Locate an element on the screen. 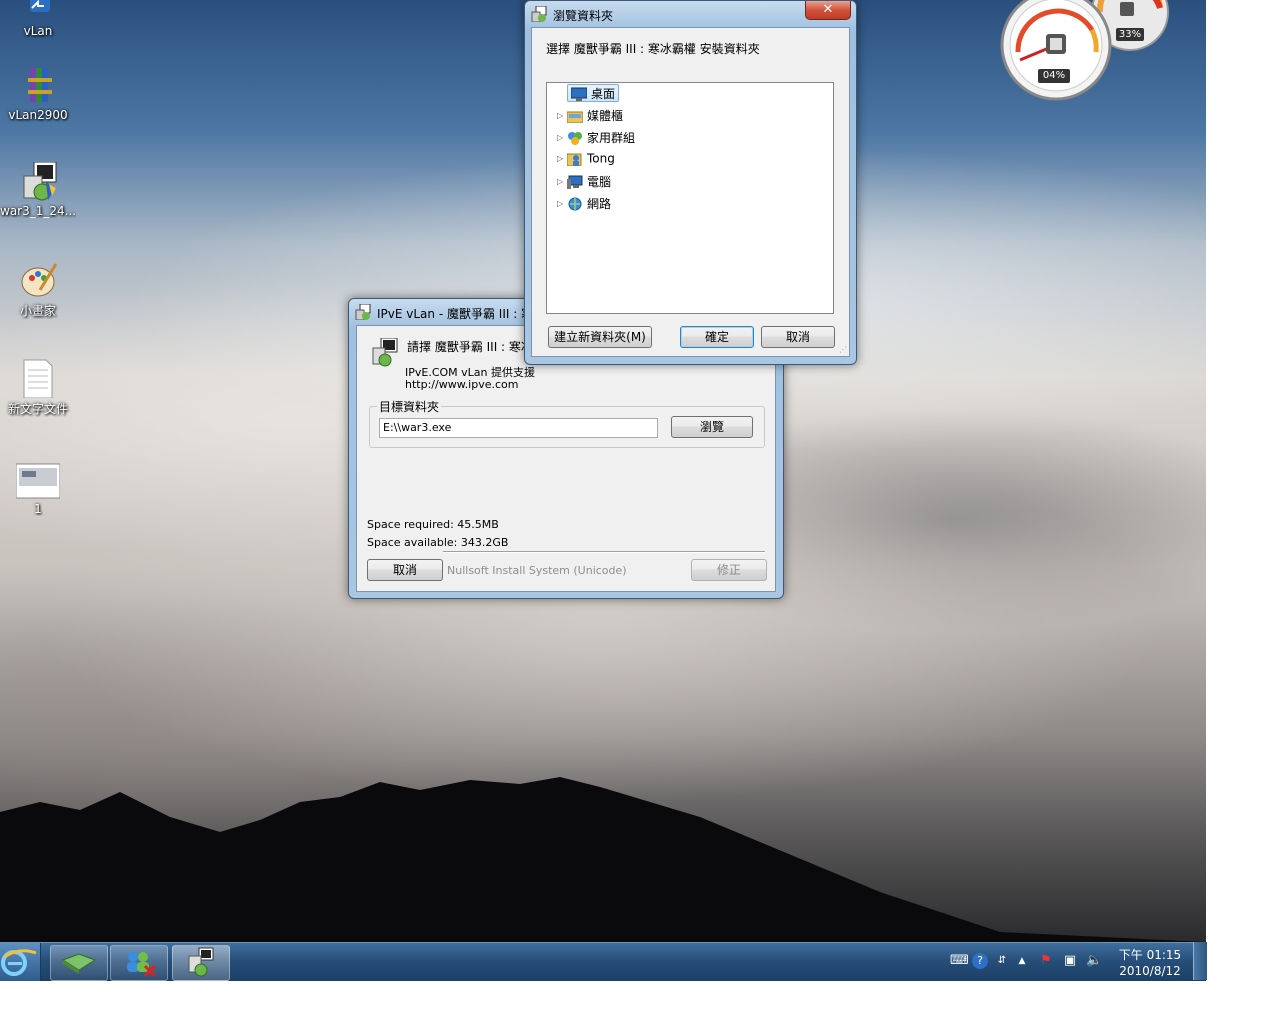  libraries-icon is located at coordinates (575, 116).